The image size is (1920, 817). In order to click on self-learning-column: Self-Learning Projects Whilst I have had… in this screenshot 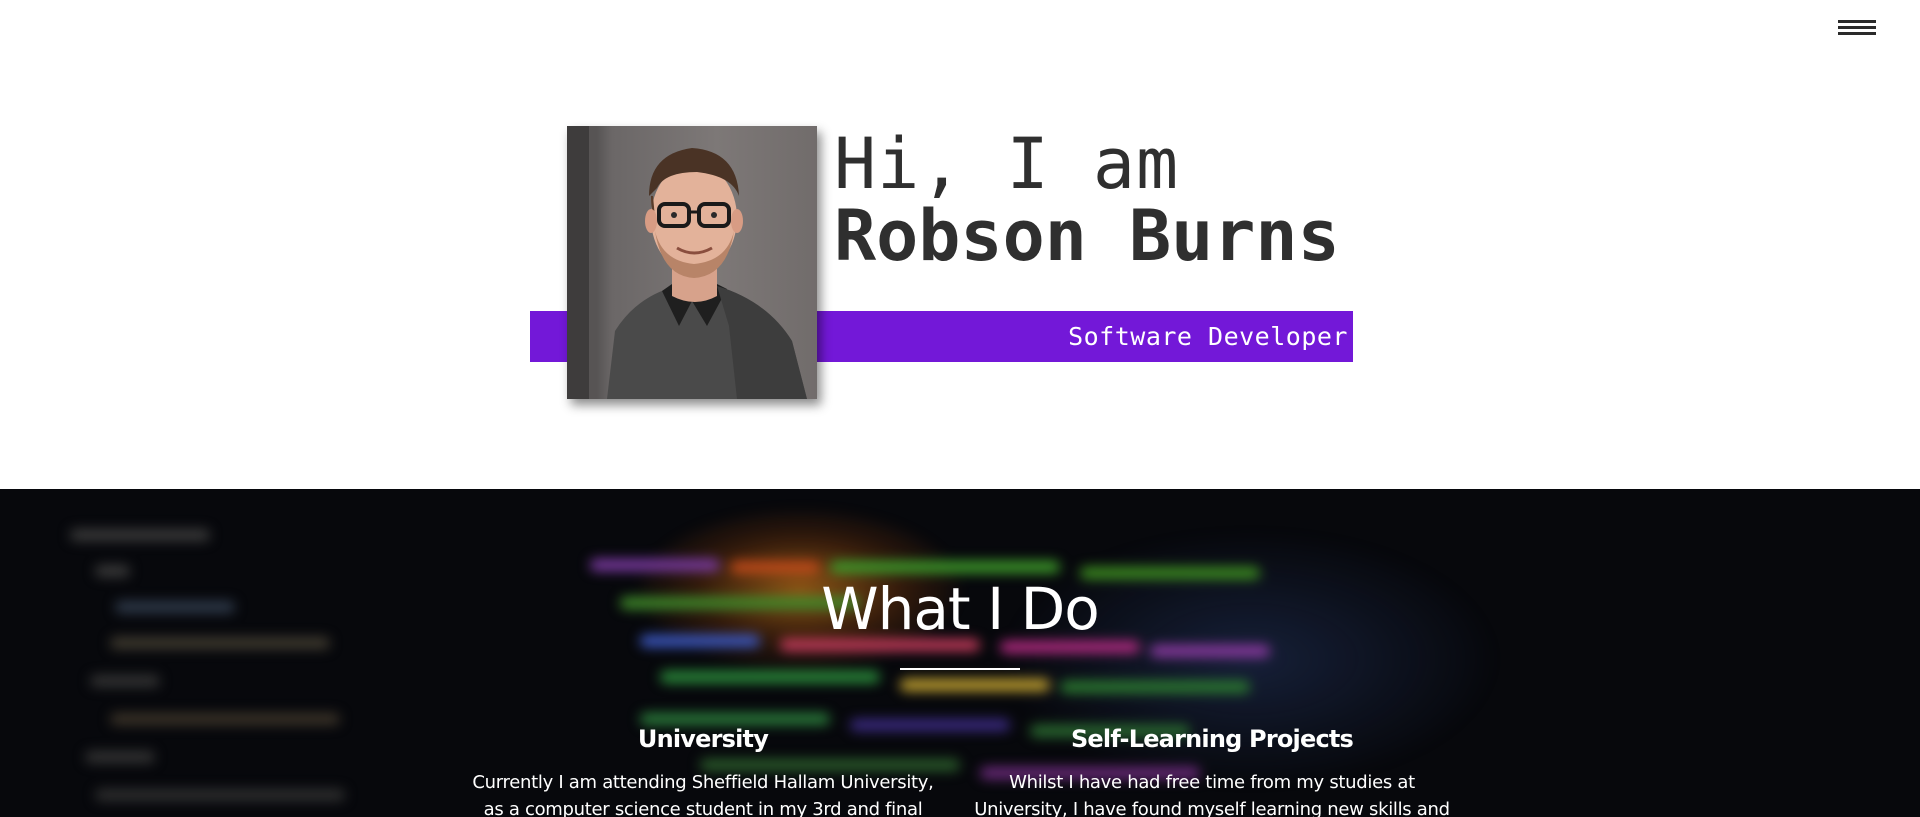, I will do `click(1212, 771)`.